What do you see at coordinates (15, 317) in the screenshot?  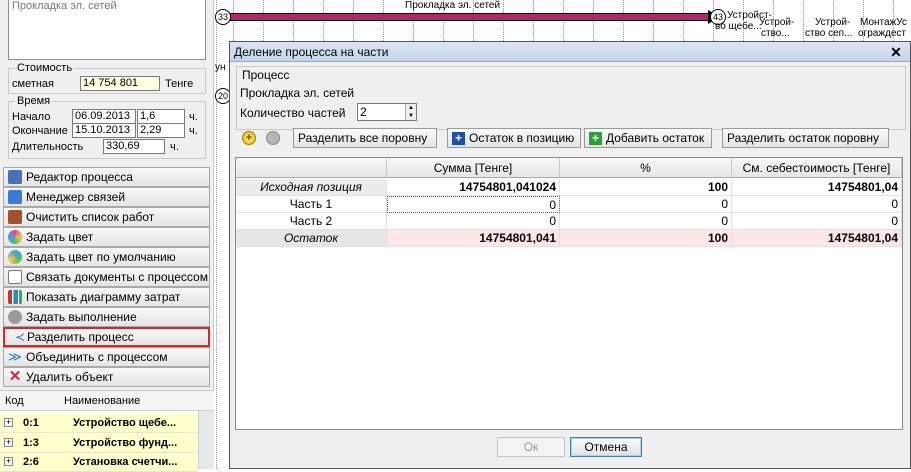 I see `progress-icon` at bounding box center [15, 317].